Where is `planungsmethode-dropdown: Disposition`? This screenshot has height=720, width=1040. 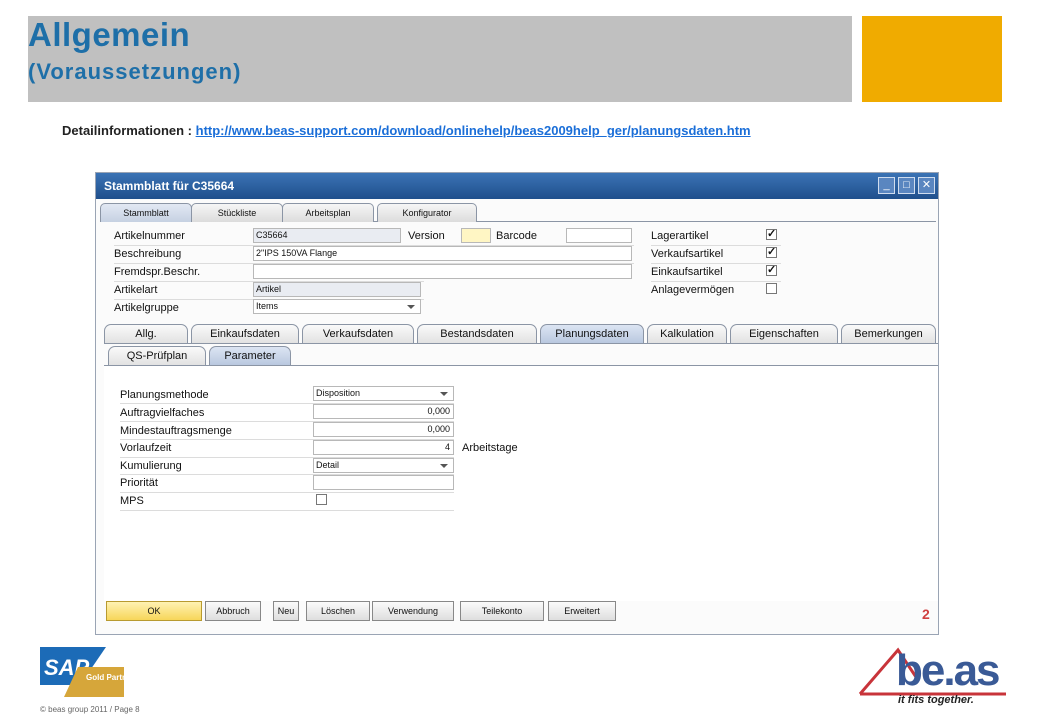
planungsmethode-dropdown: Disposition is located at coordinates (383, 393).